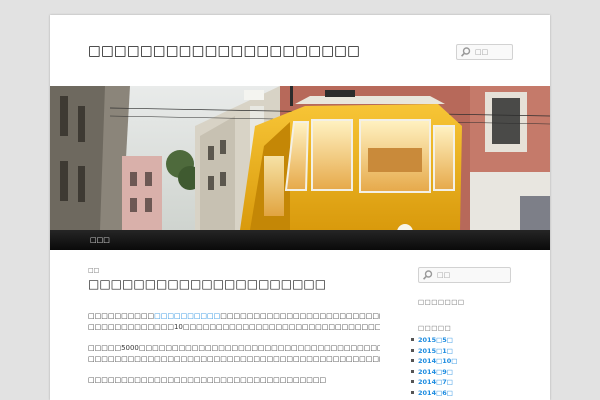 This screenshot has width=600, height=400. I want to click on main-navigation: □□□, so click(300, 240).